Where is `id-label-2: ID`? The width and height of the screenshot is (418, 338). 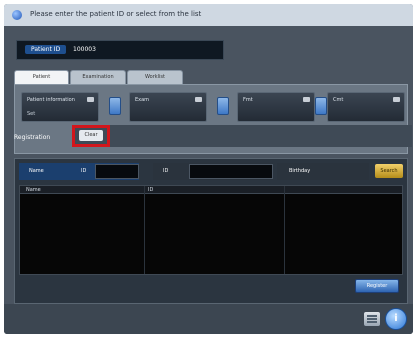 id-label-2: ID is located at coordinates (166, 171).